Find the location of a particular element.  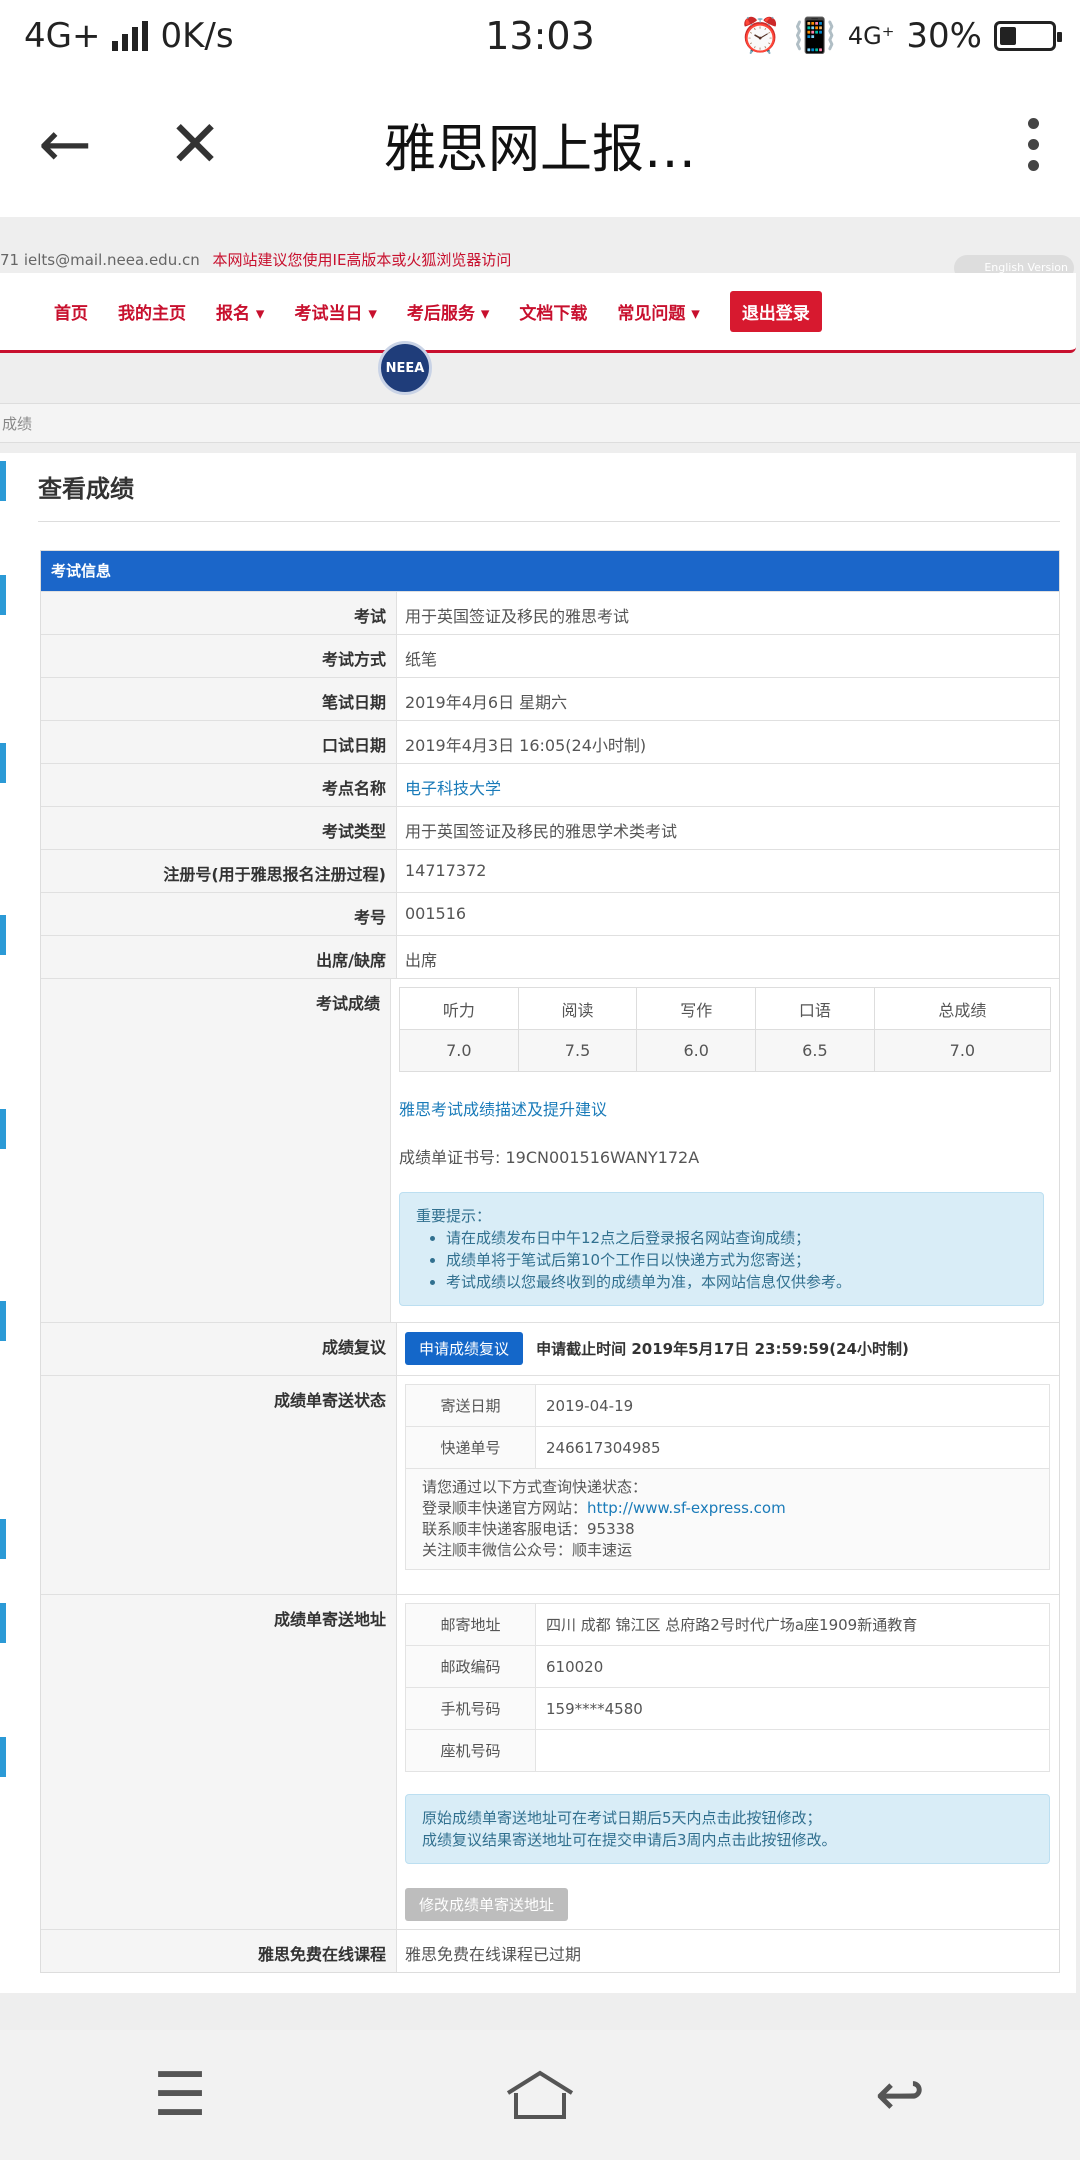

note-text: 登录顺丰快递官方网站： is located at coordinates (505, 1508).